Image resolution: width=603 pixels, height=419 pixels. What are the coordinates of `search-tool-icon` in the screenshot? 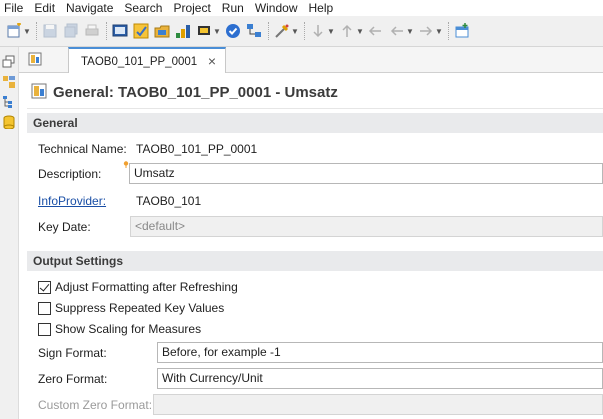 It's located at (282, 31).